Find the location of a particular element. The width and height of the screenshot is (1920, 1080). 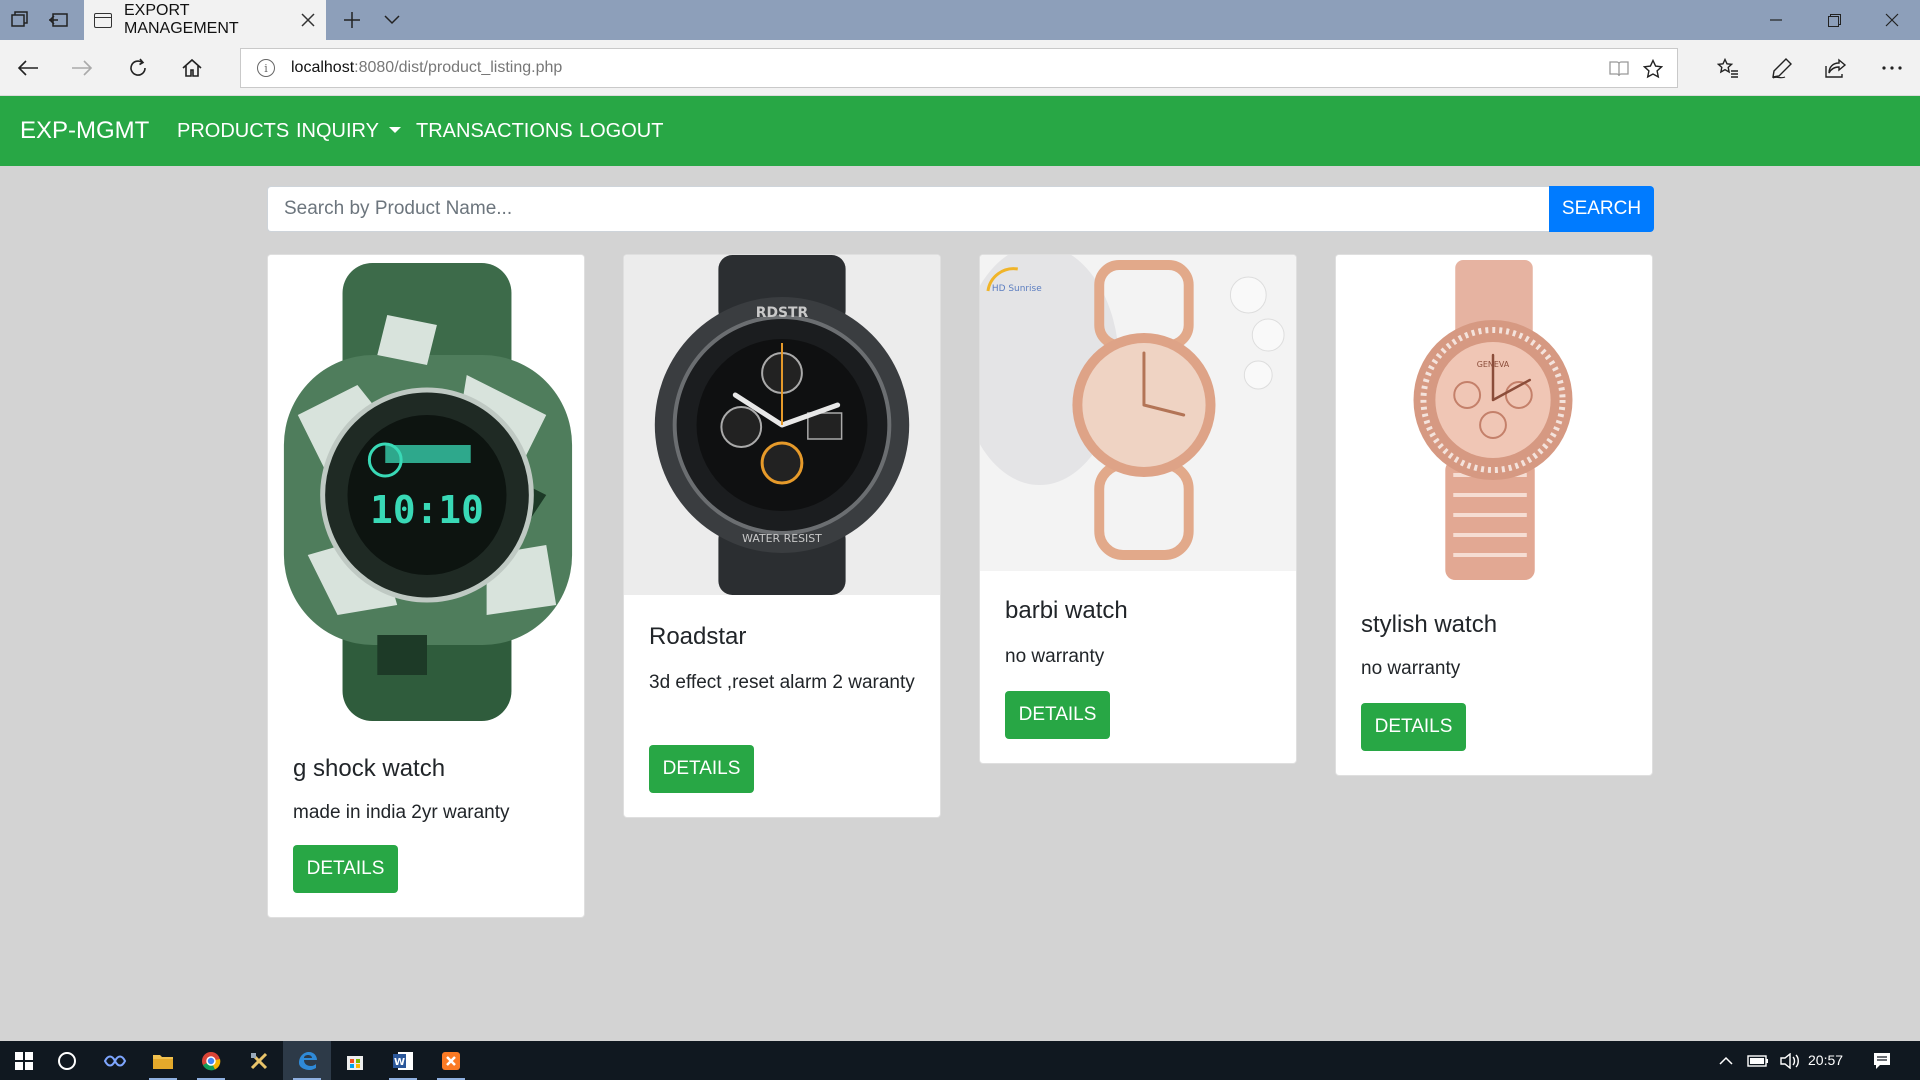

xampp-icon is located at coordinates (451, 1060).